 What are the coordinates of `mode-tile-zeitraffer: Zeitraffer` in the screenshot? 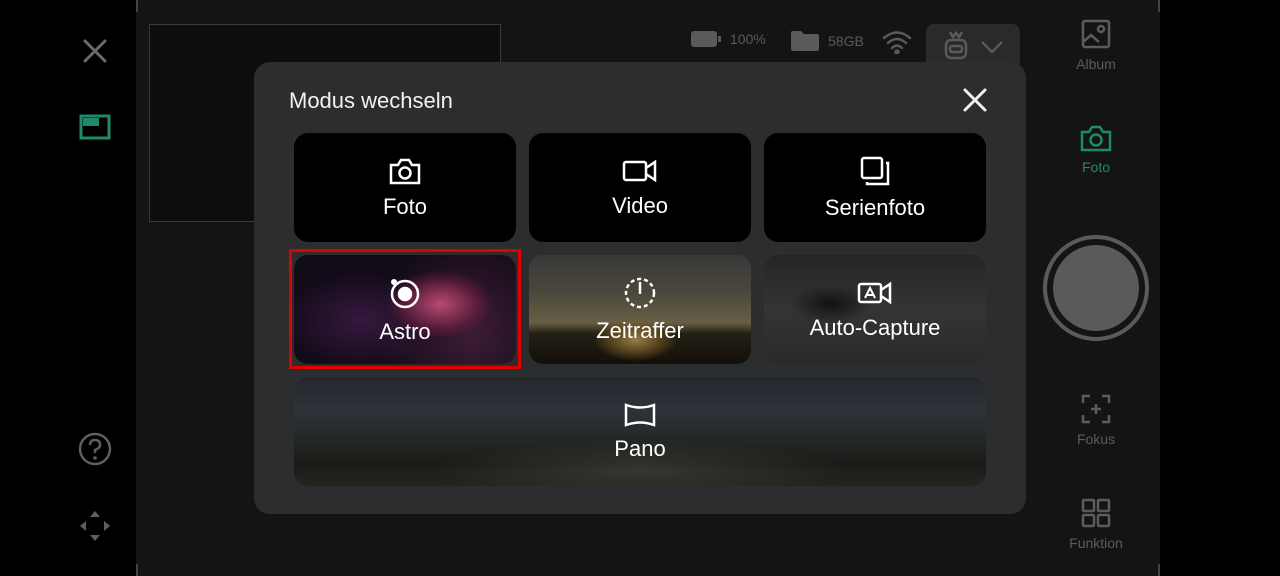 It's located at (640, 309).